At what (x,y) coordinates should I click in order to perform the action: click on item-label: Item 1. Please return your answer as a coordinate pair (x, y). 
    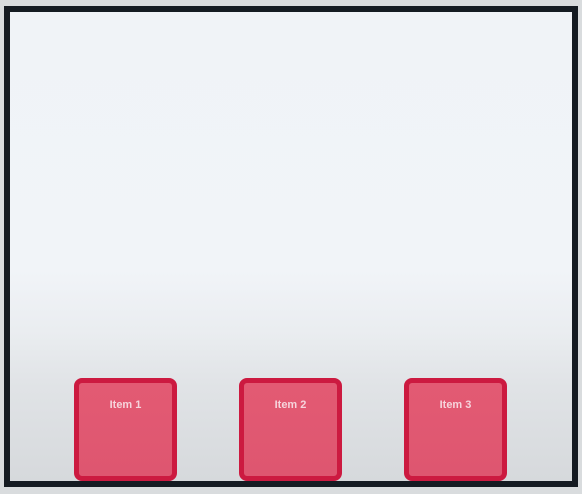
    Looking at the image, I should click on (125, 405).